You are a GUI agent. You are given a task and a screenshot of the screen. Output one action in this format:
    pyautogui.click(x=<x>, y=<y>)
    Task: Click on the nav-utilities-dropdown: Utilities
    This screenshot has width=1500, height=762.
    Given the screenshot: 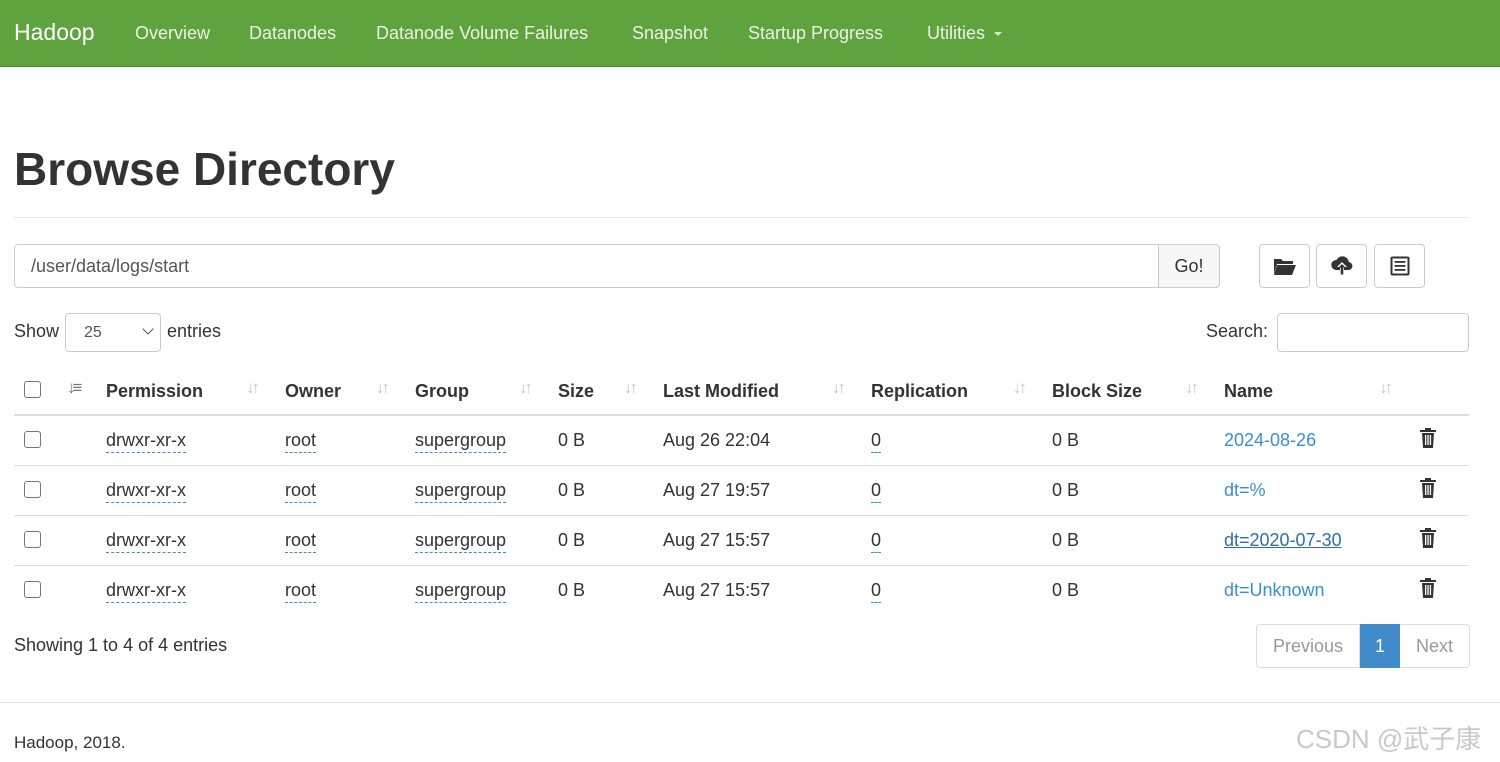 What is the action you would take?
    pyautogui.click(x=965, y=33)
    